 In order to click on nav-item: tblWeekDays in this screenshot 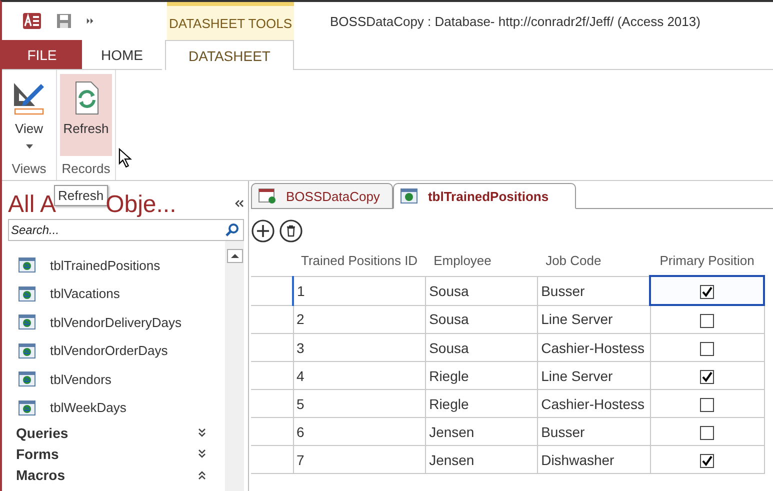, I will do `click(116, 408)`.